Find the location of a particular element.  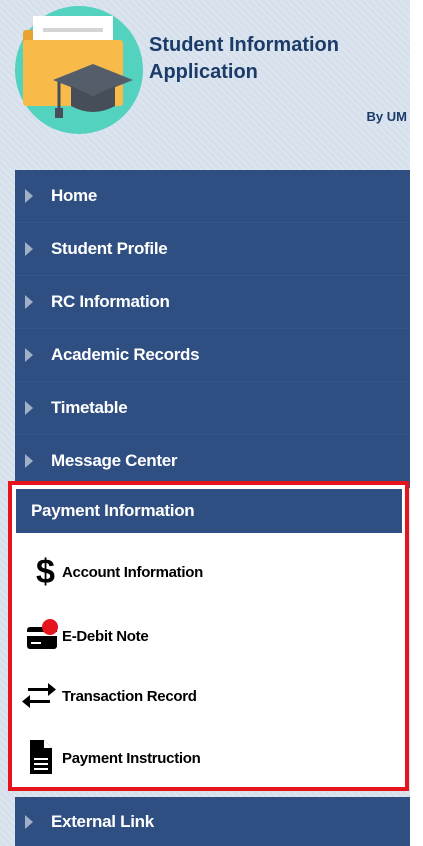

nav-item-external-link: External Link is located at coordinates (212, 821).